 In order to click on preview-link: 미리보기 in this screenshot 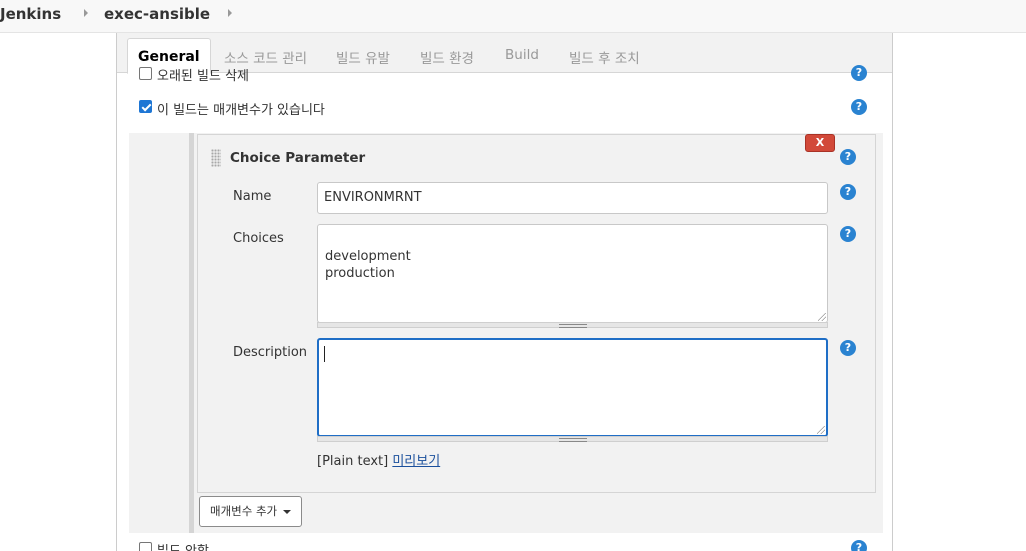, I will do `click(416, 461)`.